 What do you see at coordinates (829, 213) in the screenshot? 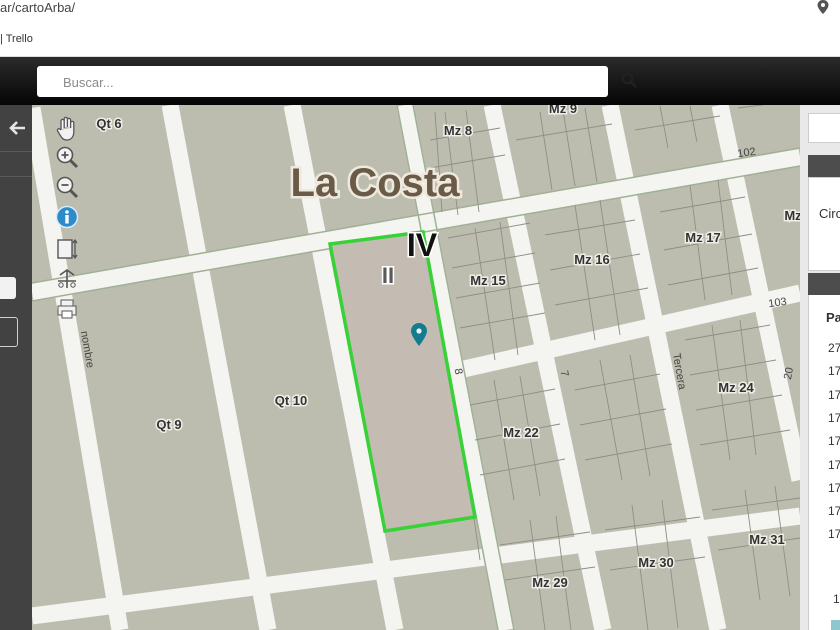
I see `circ-label: Circ` at bounding box center [829, 213].